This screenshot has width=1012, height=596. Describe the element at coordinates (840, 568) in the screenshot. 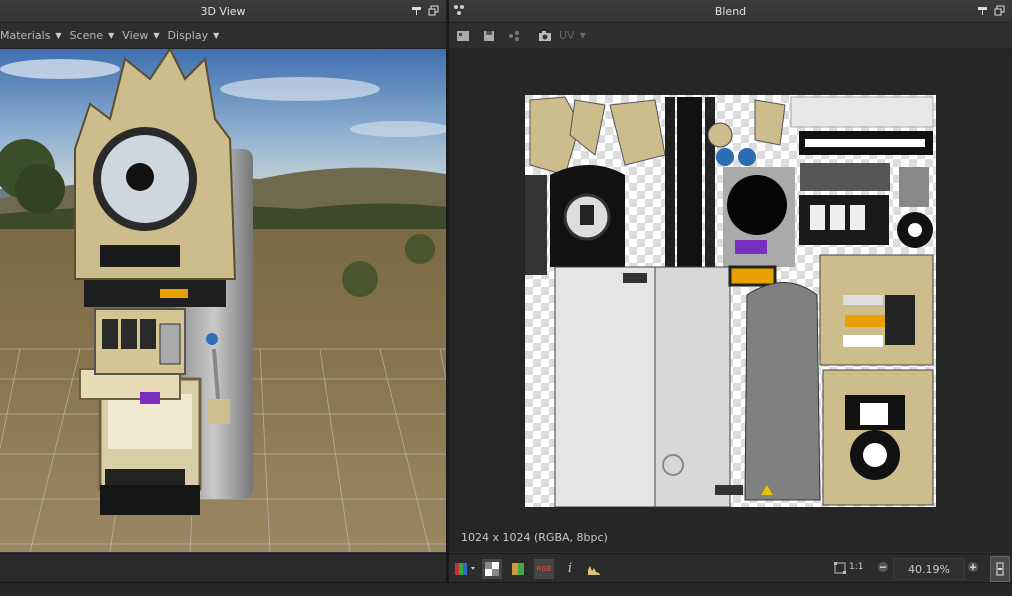

I see `fit-icon` at that location.